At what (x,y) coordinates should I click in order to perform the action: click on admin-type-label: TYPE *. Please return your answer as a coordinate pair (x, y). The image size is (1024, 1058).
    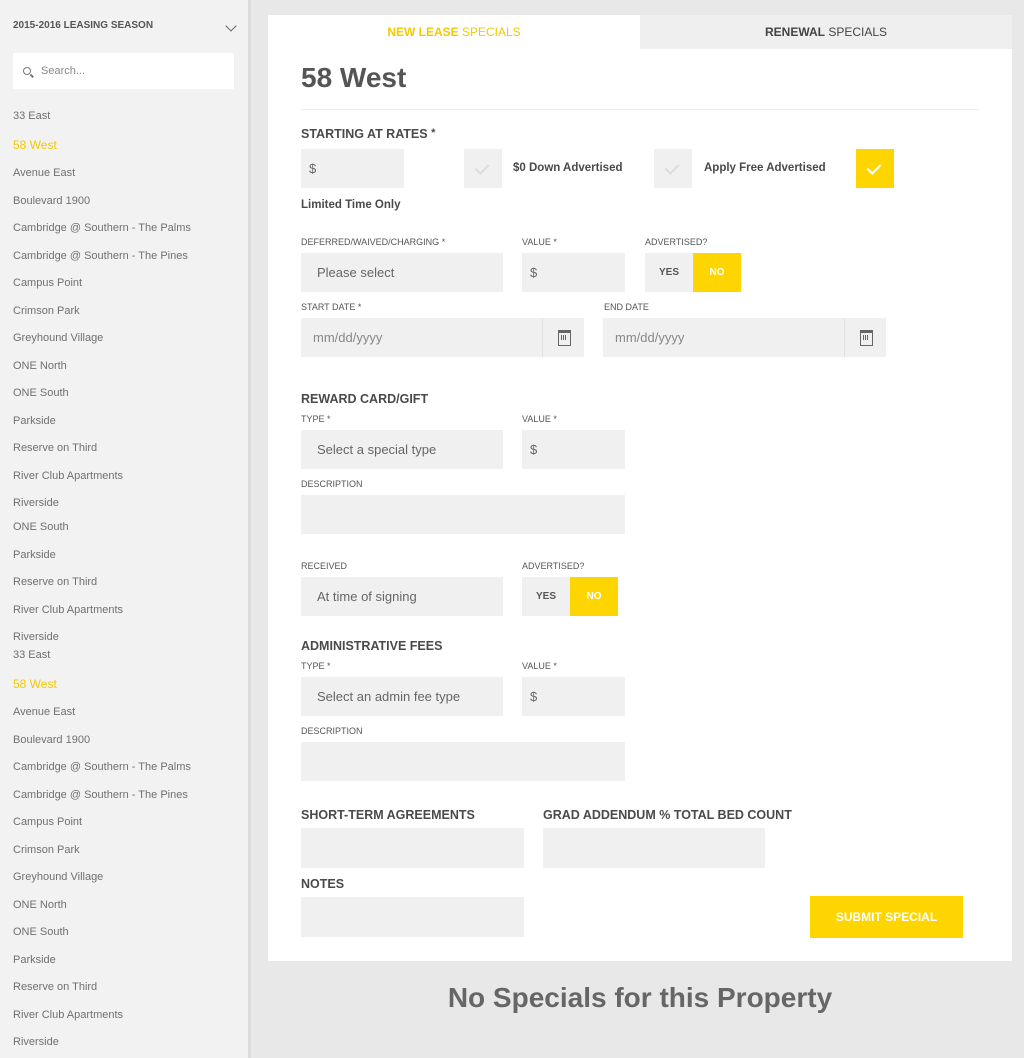
    Looking at the image, I should click on (316, 666).